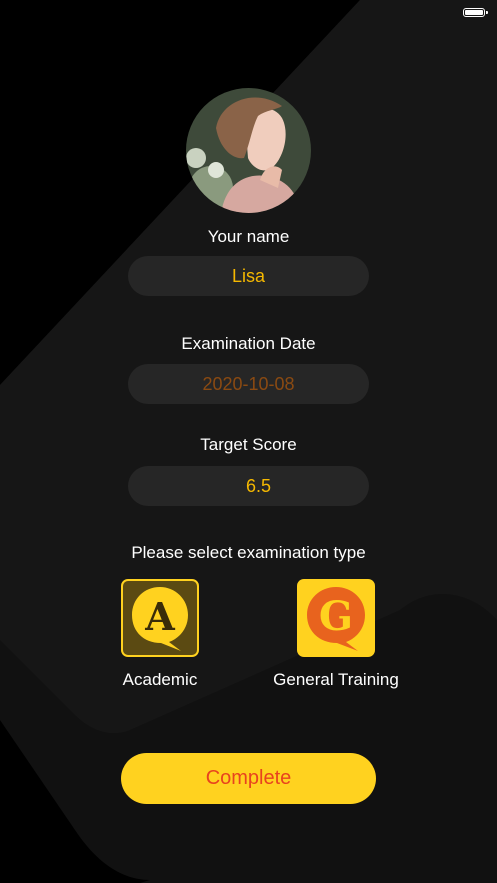  Describe the element at coordinates (248, 236) in the screenshot. I see `name-label: Your name` at that location.